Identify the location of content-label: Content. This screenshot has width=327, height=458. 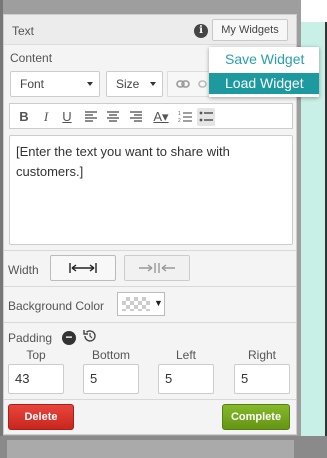
(31, 58).